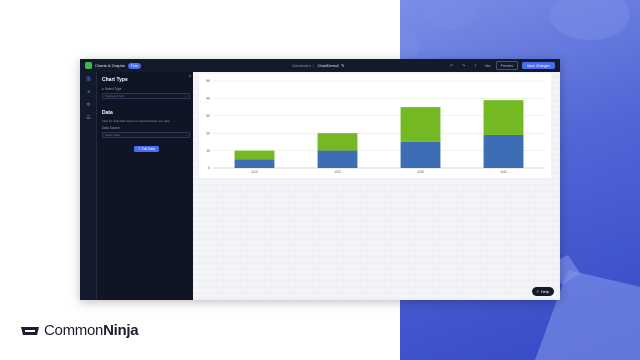 The height and width of the screenshot is (360, 640). What do you see at coordinates (134, 65) in the screenshot?
I see `plan-badge: Free` at bounding box center [134, 65].